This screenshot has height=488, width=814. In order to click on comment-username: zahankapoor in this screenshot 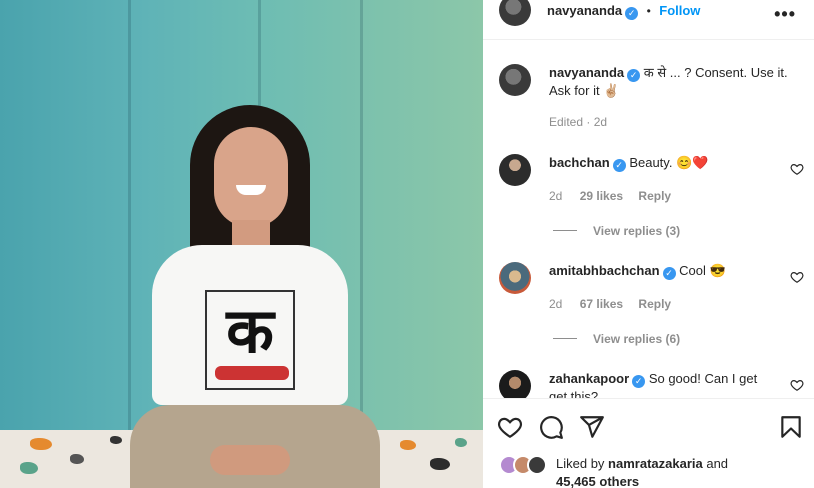, I will do `click(589, 378)`.